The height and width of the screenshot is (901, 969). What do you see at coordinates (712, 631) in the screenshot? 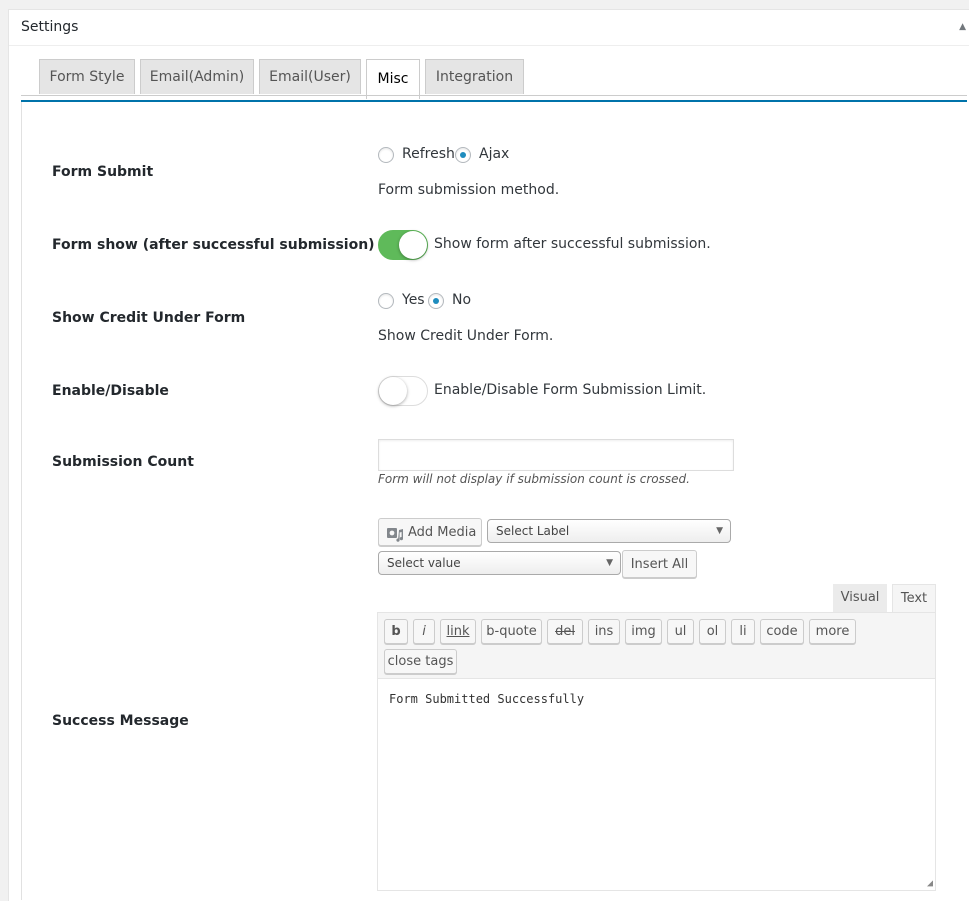
I see `qt-ol-button: ol` at bounding box center [712, 631].